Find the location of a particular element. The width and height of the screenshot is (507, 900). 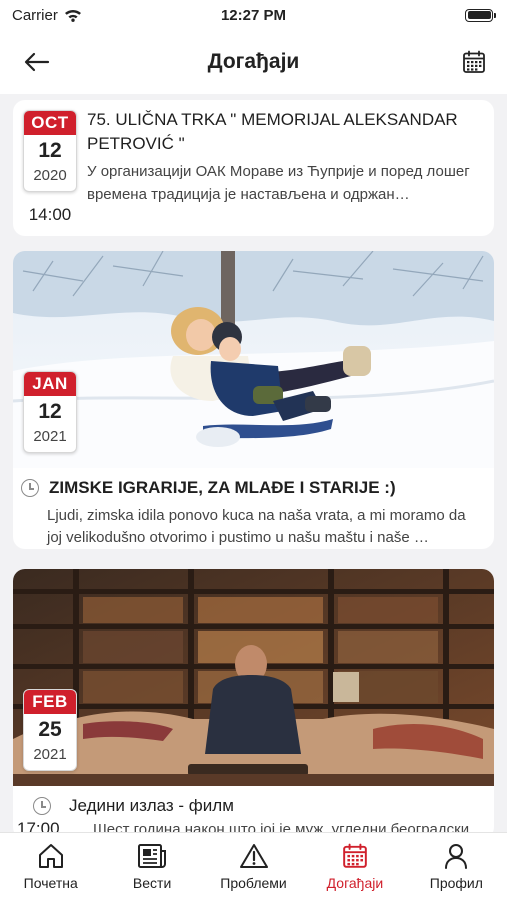

date-badge: OCT 12 2020 is located at coordinates (50, 151).